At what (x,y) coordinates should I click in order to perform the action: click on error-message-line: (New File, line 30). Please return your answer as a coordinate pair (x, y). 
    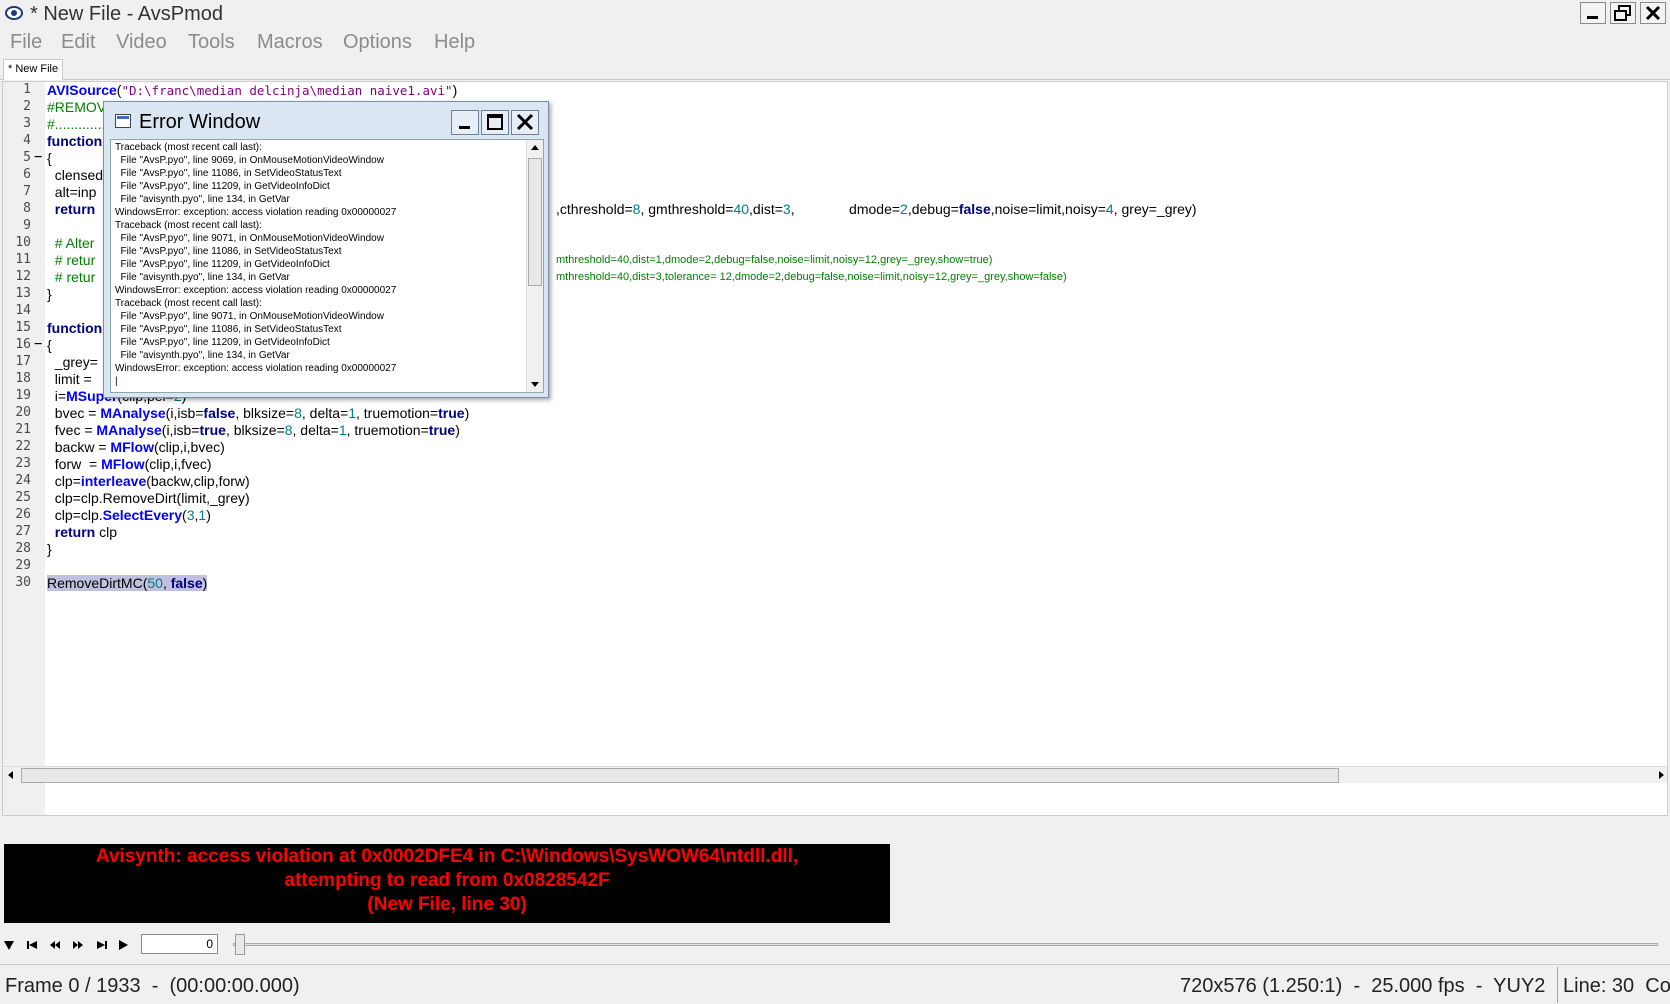
    Looking at the image, I should click on (447, 904).